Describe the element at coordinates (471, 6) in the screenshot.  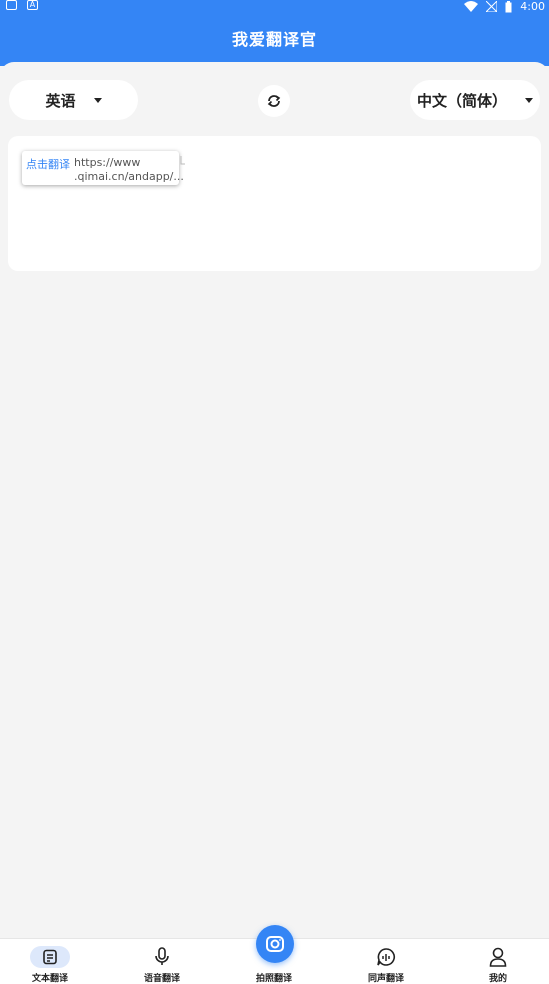
I see `wifi-icon` at that location.